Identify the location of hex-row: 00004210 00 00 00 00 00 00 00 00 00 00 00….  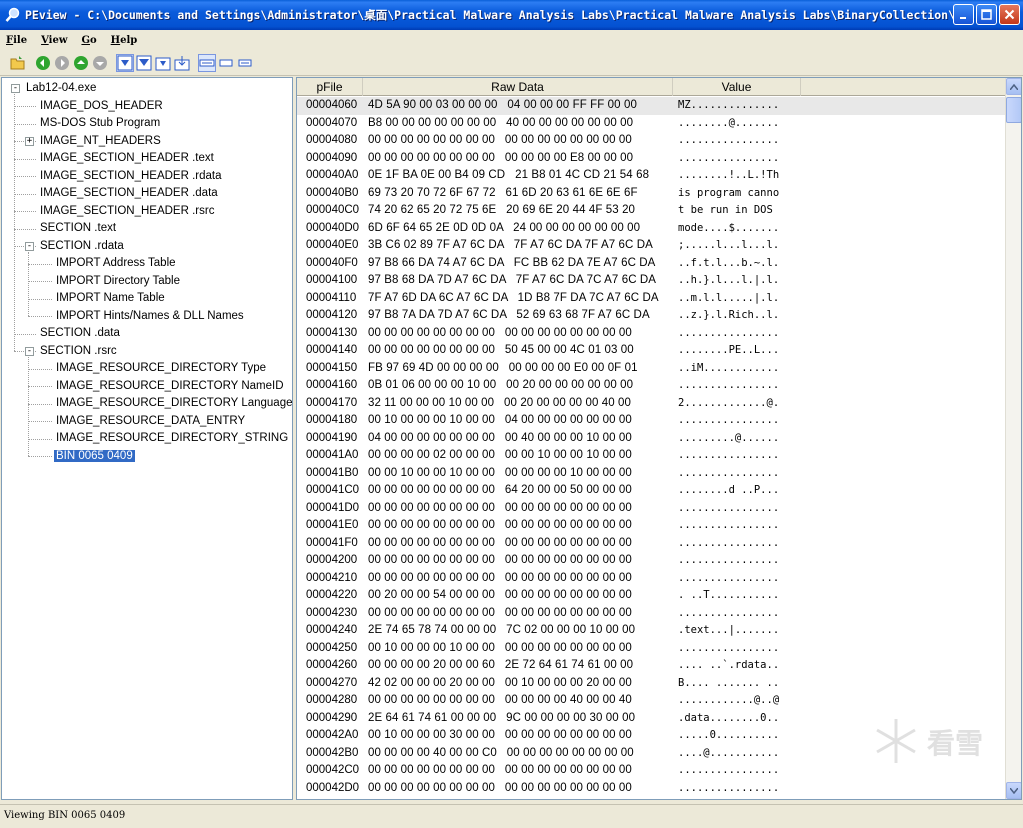
(651, 579).